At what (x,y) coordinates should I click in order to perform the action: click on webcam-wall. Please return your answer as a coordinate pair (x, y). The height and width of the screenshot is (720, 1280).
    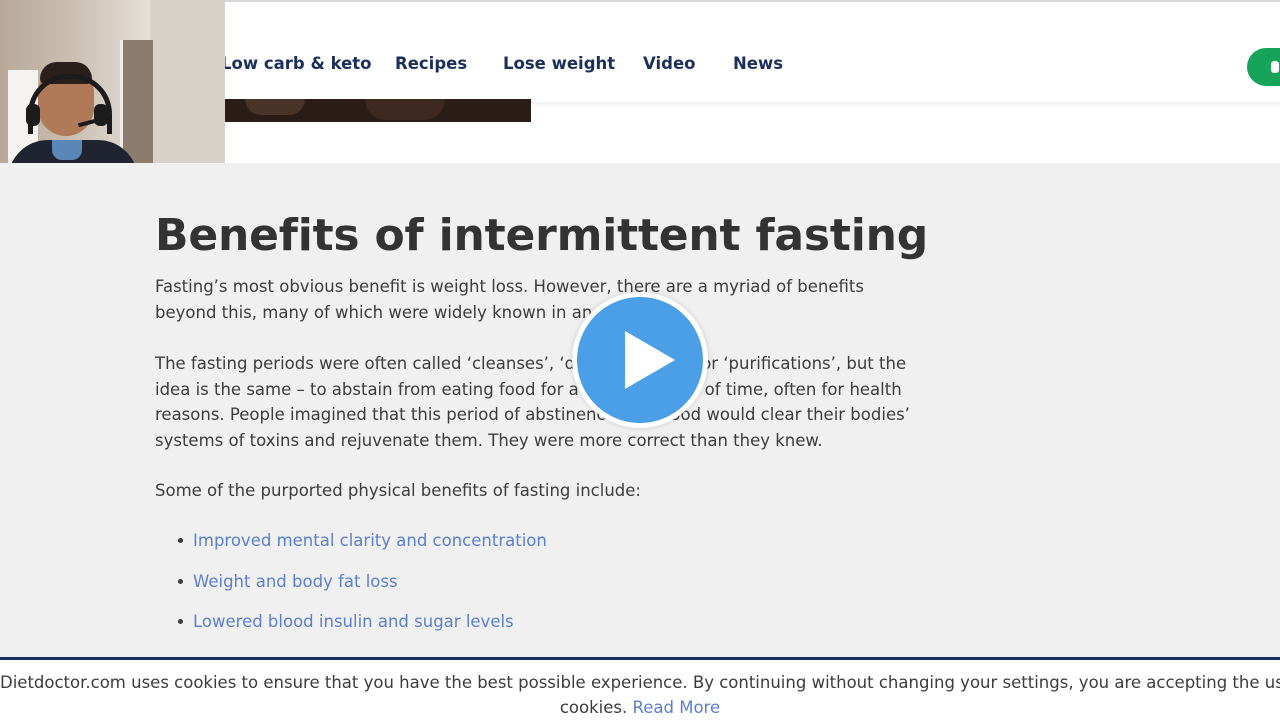
    Looking at the image, I should click on (187, 84).